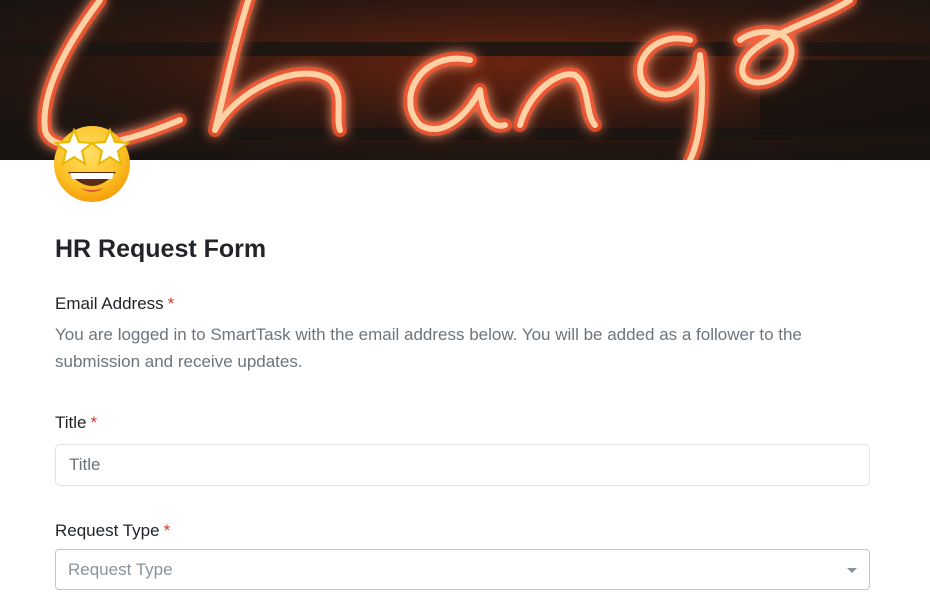 This screenshot has height=600, width=930. I want to click on title-label-text: Title, so click(71, 422).